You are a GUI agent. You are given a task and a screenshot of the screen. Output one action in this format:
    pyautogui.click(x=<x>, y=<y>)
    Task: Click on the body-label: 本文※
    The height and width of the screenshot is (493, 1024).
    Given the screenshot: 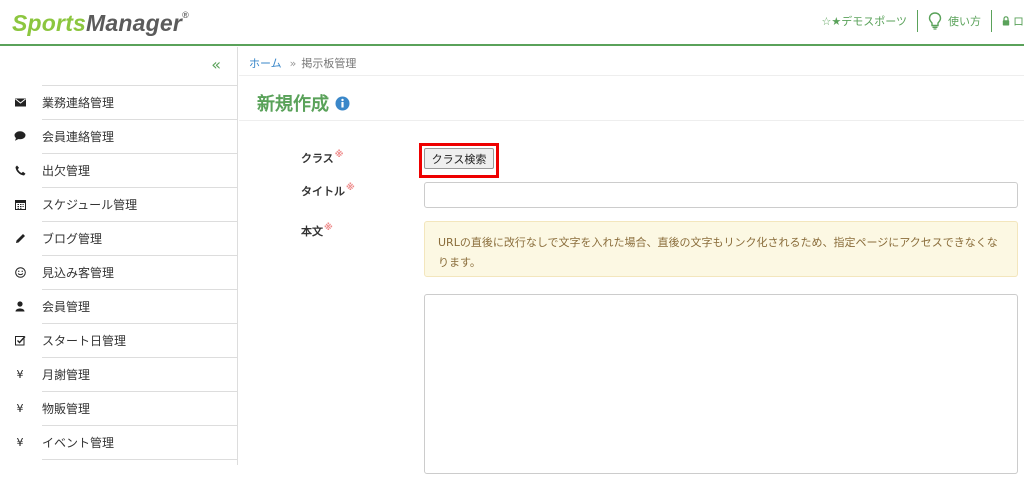 What is the action you would take?
    pyautogui.click(x=317, y=231)
    